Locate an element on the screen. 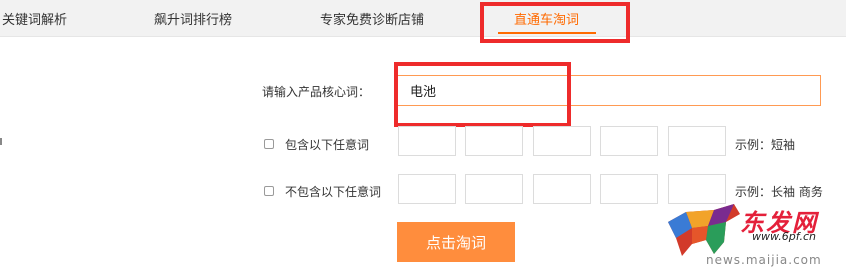  tab-free-store-diagnosis: 专家免费诊断店铺 is located at coordinates (372, 18).